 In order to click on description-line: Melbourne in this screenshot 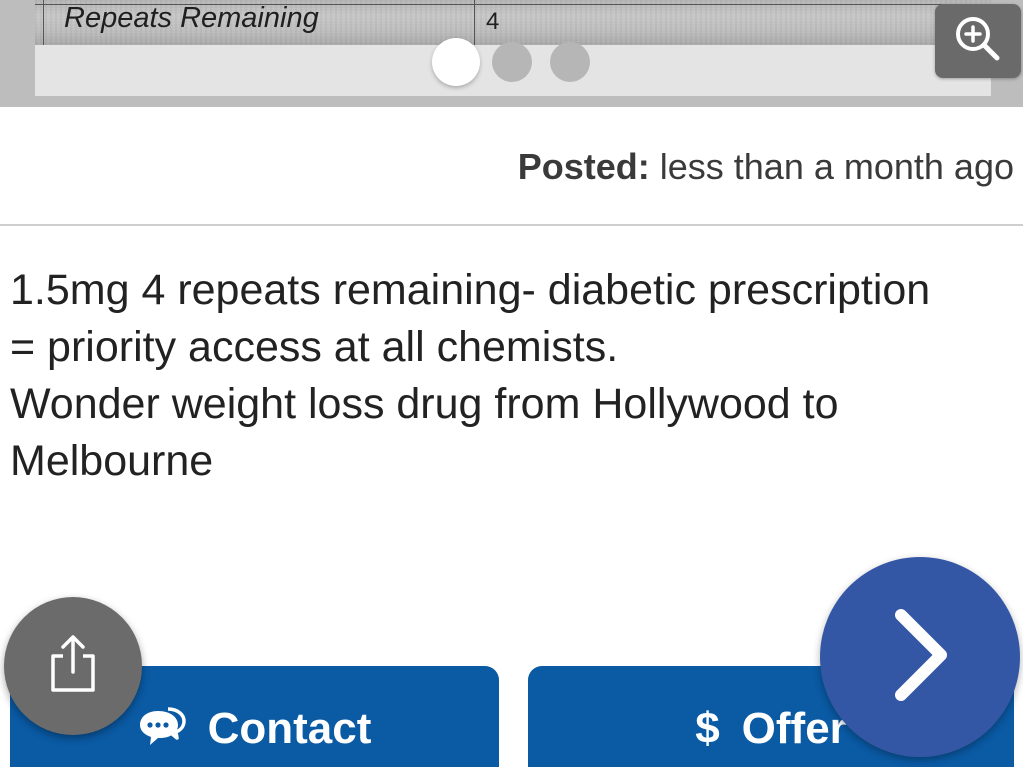, I will do `click(112, 461)`.